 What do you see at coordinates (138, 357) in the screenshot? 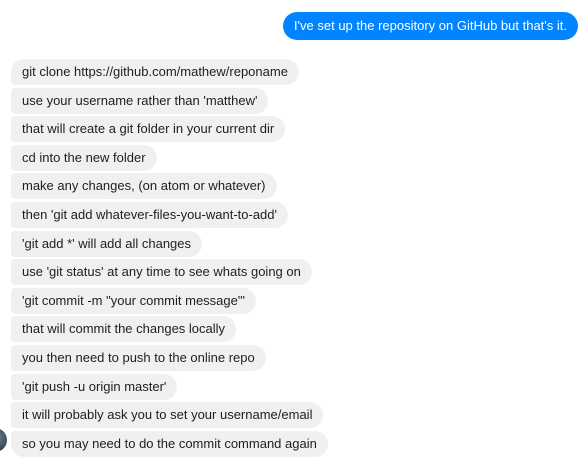
I see `received-message-bubble: you then need to push to the online repo` at bounding box center [138, 357].